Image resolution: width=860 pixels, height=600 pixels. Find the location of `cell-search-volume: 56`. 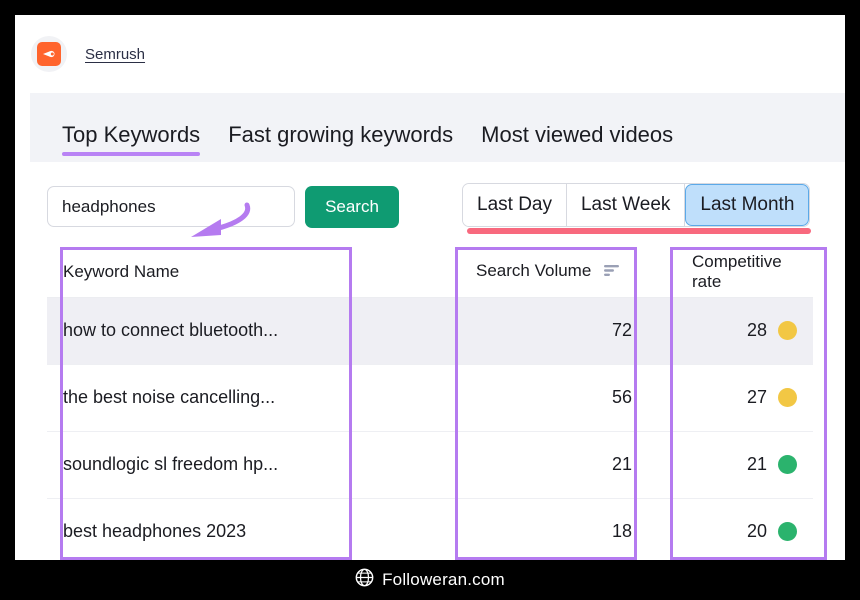

cell-search-volume: 56 is located at coordinates (554, 398).